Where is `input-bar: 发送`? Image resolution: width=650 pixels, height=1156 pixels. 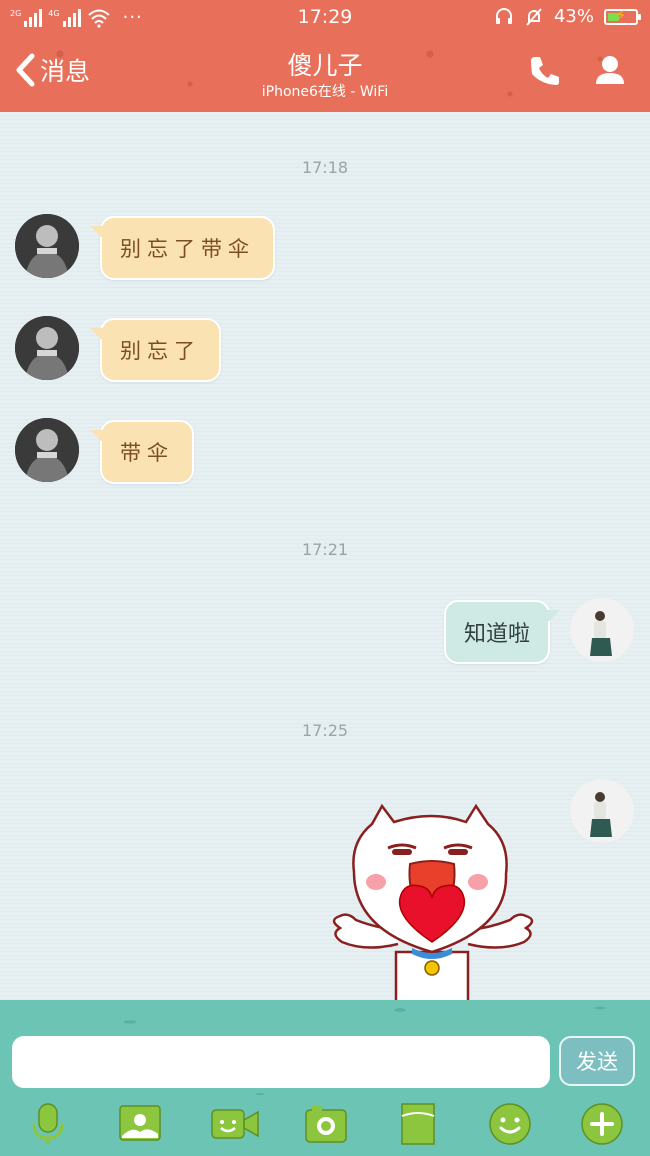 input-bar: 发送 is located at coordinates (325, 1078).